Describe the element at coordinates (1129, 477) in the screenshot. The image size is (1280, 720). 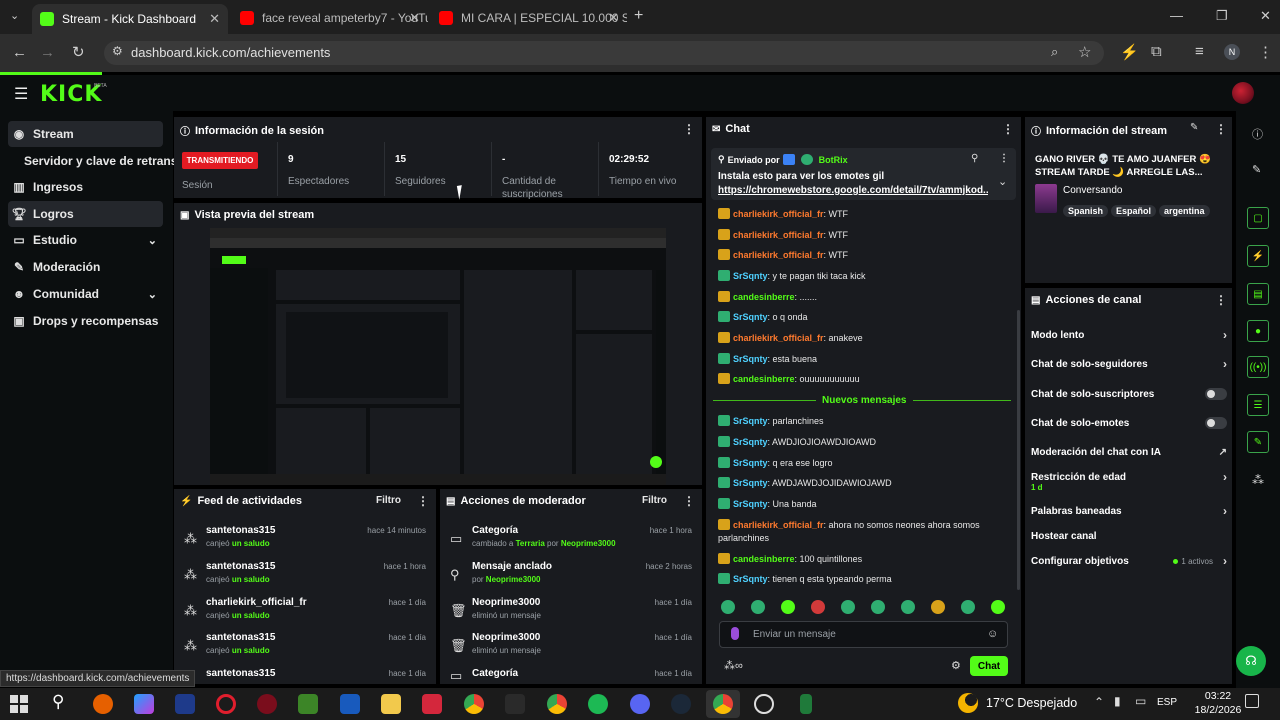
I see `age-restriction-row: Restricción de edad ›` at that location.